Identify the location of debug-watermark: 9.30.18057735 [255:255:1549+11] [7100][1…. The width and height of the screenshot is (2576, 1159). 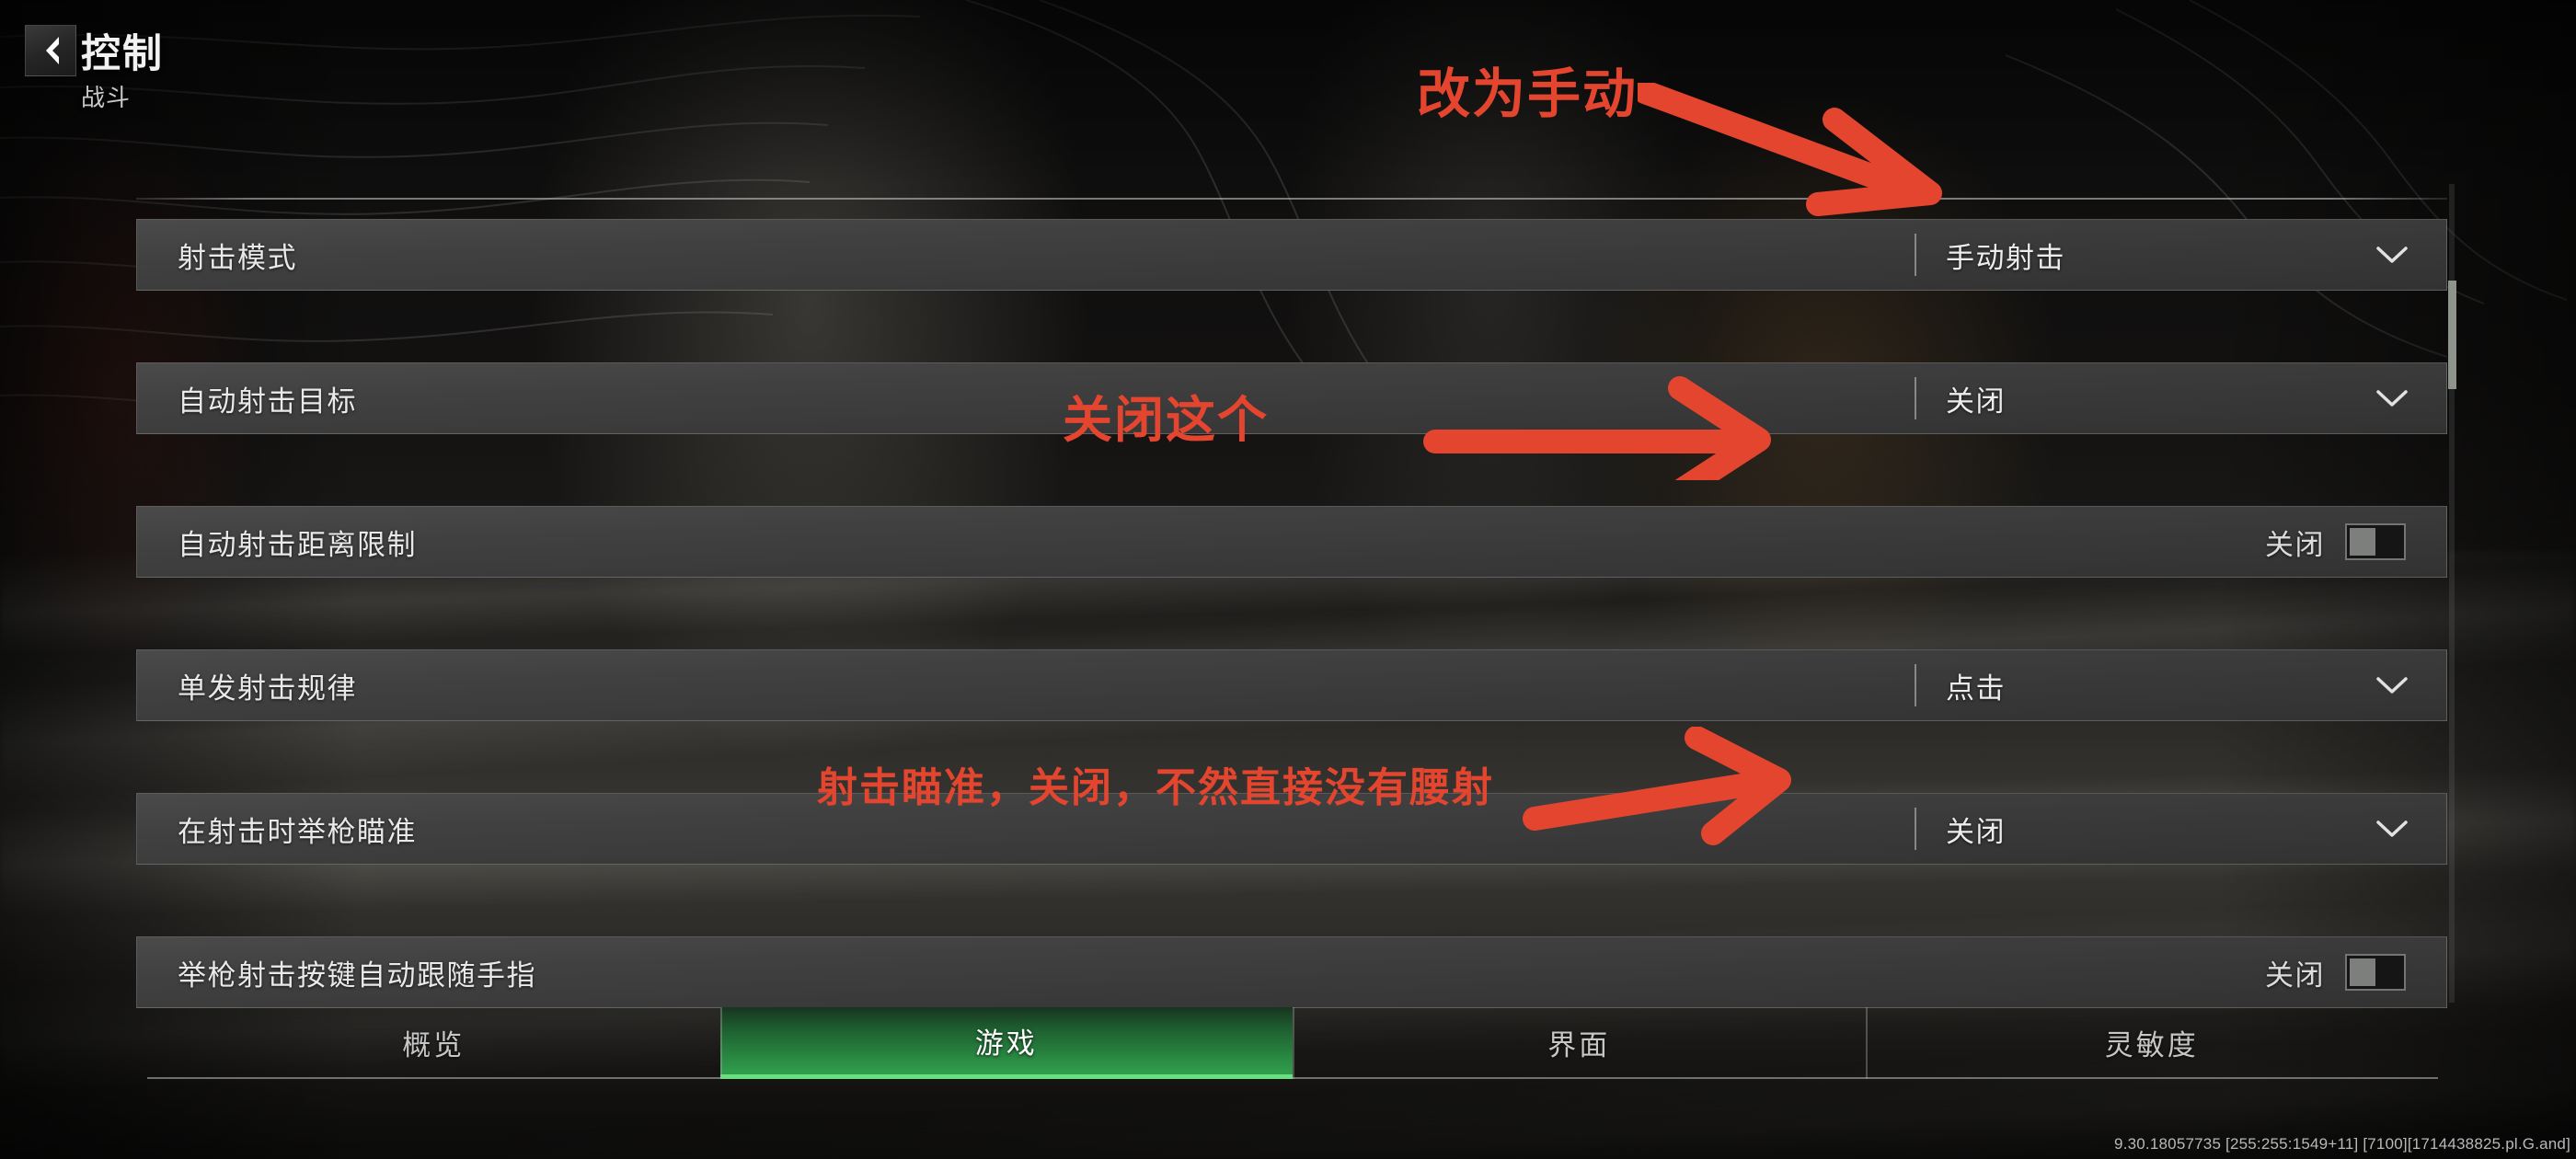
(2342, 1144).